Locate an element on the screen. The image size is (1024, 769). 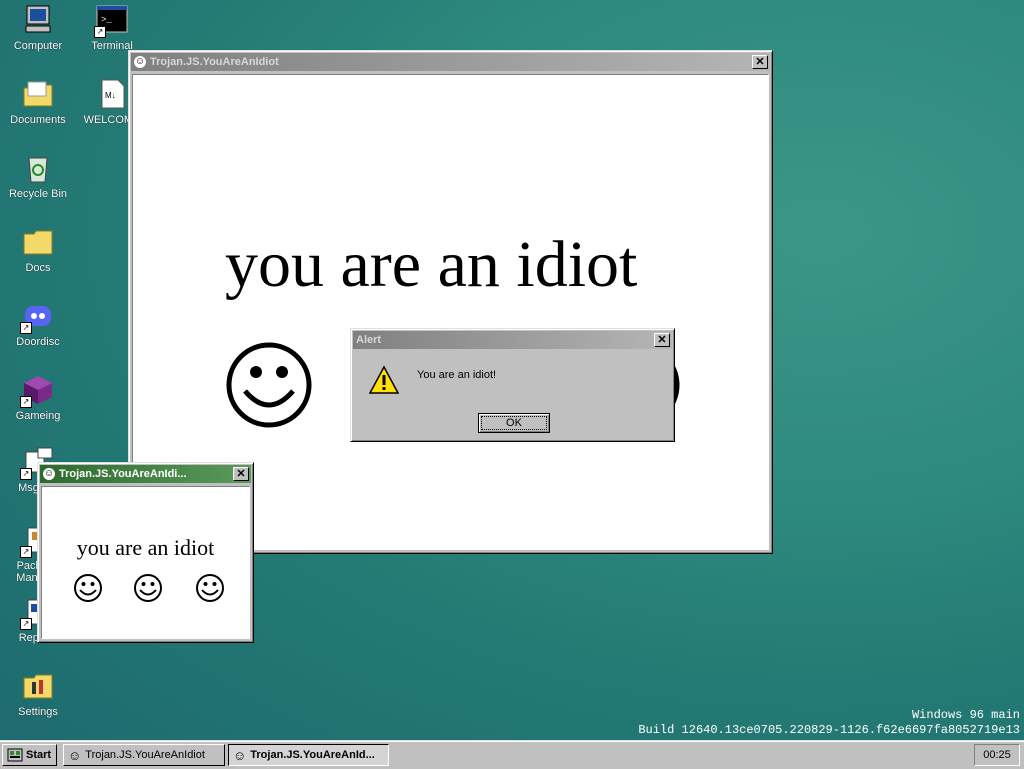
start-button: Start is located at coordinates (29, 755).